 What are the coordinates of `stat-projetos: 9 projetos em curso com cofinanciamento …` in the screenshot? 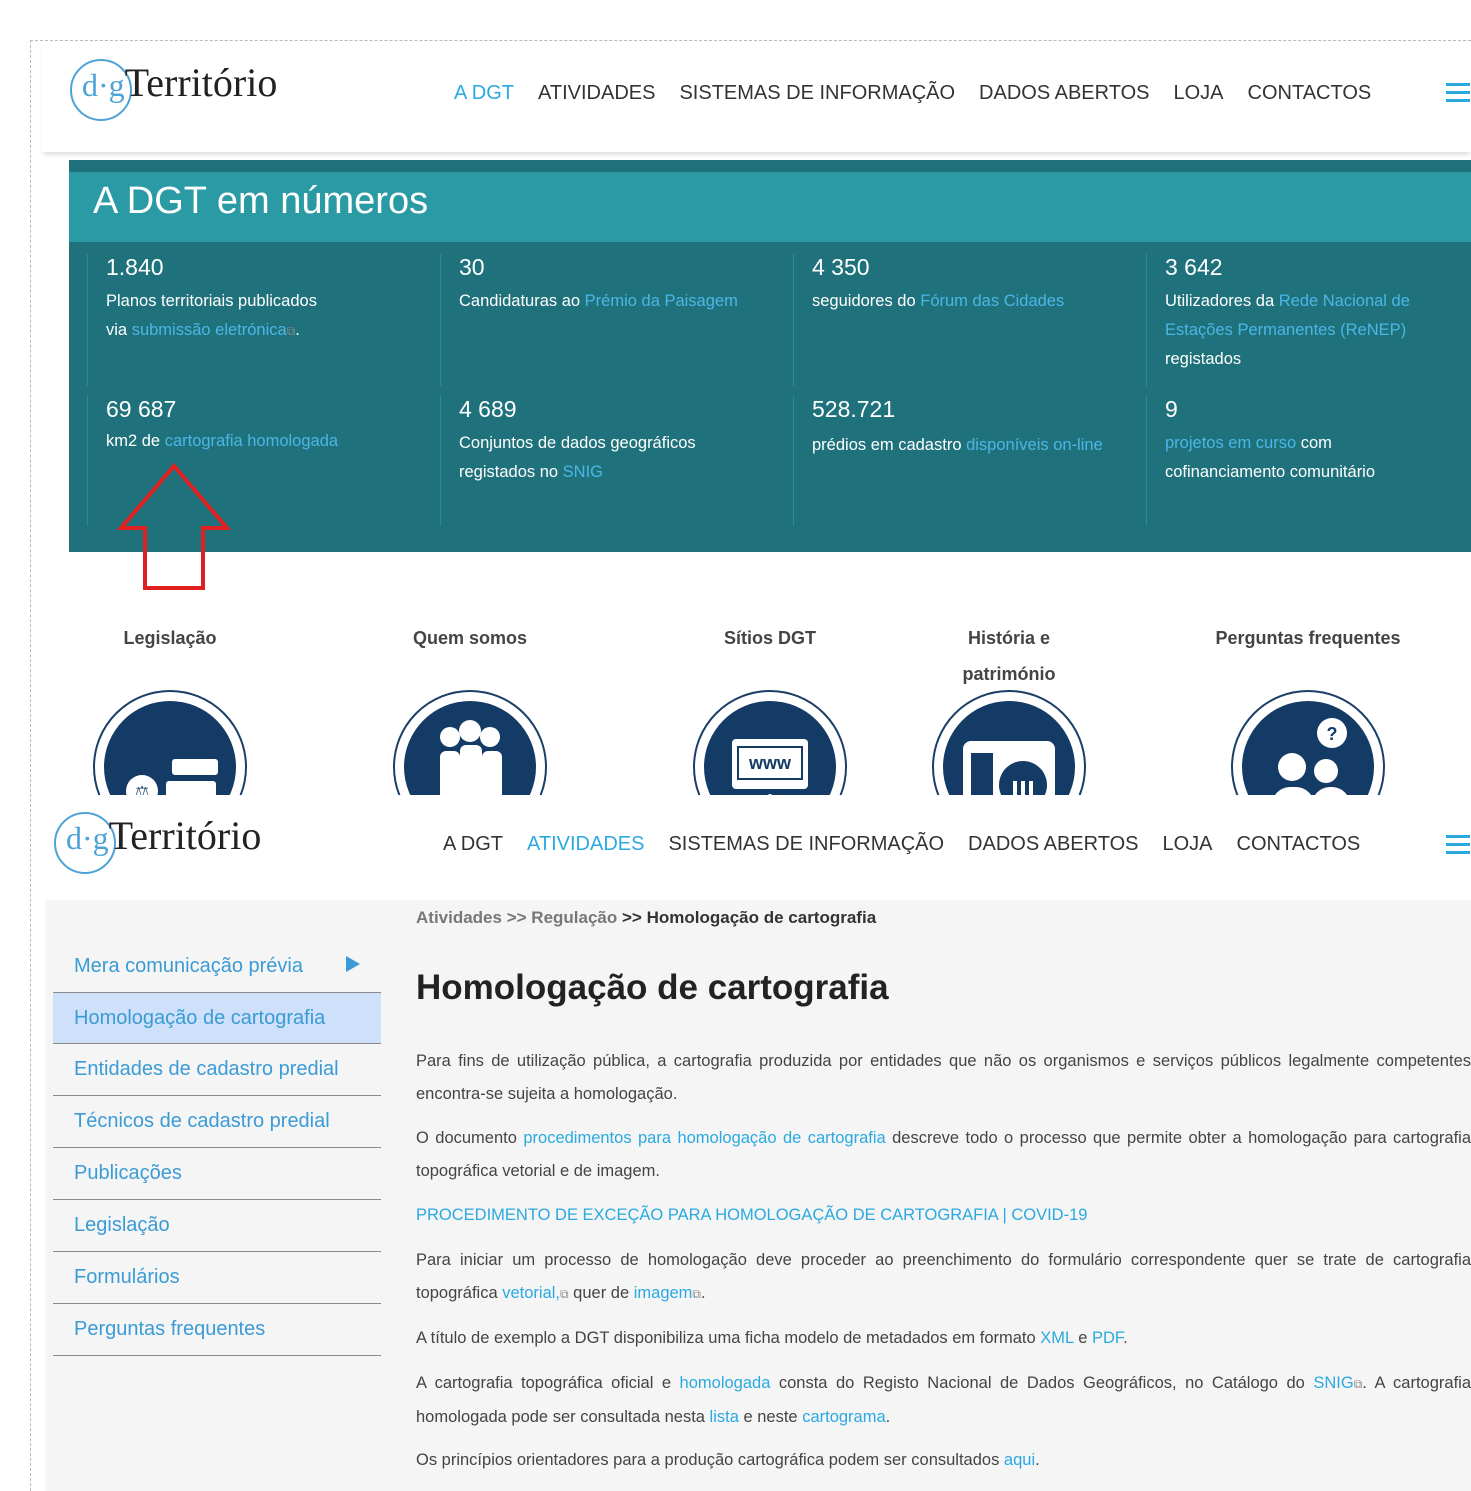 It's located at (1300, 461).